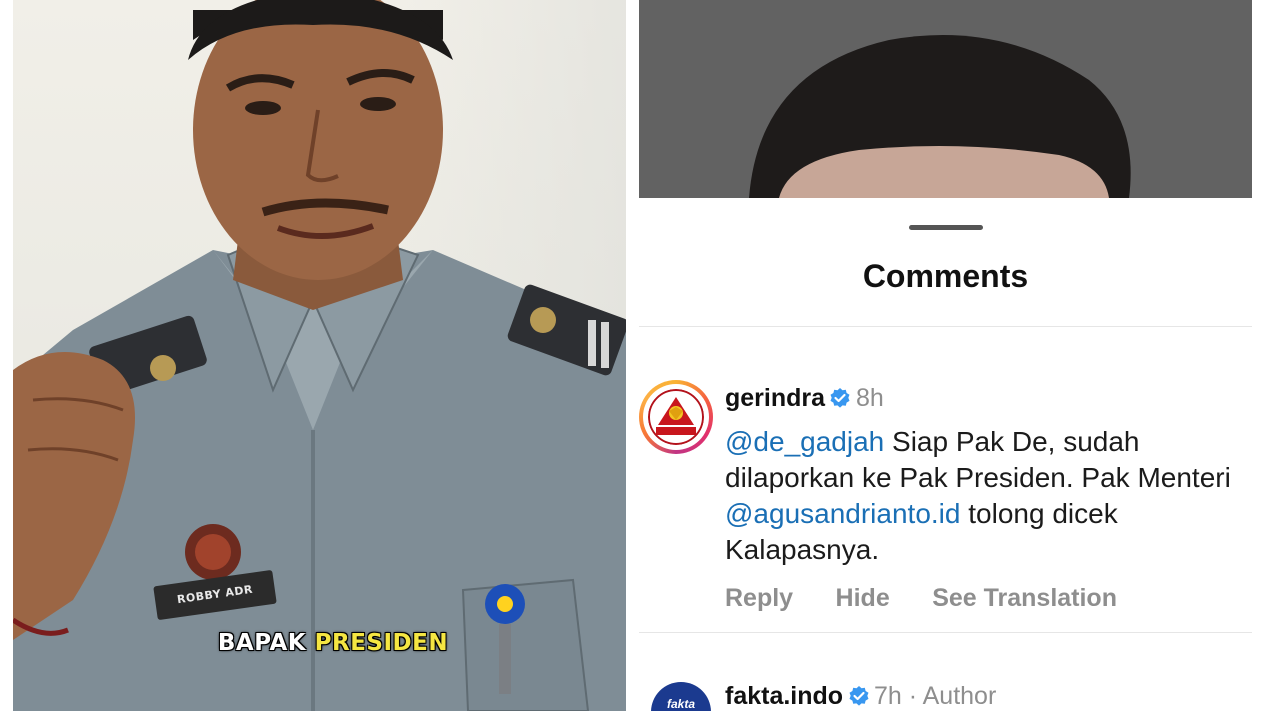 This screenshot has height=711, width=1265. Describe the element at coordinates (946, 227) in the screenshot. I see `sheet-drag-handle` at that location.